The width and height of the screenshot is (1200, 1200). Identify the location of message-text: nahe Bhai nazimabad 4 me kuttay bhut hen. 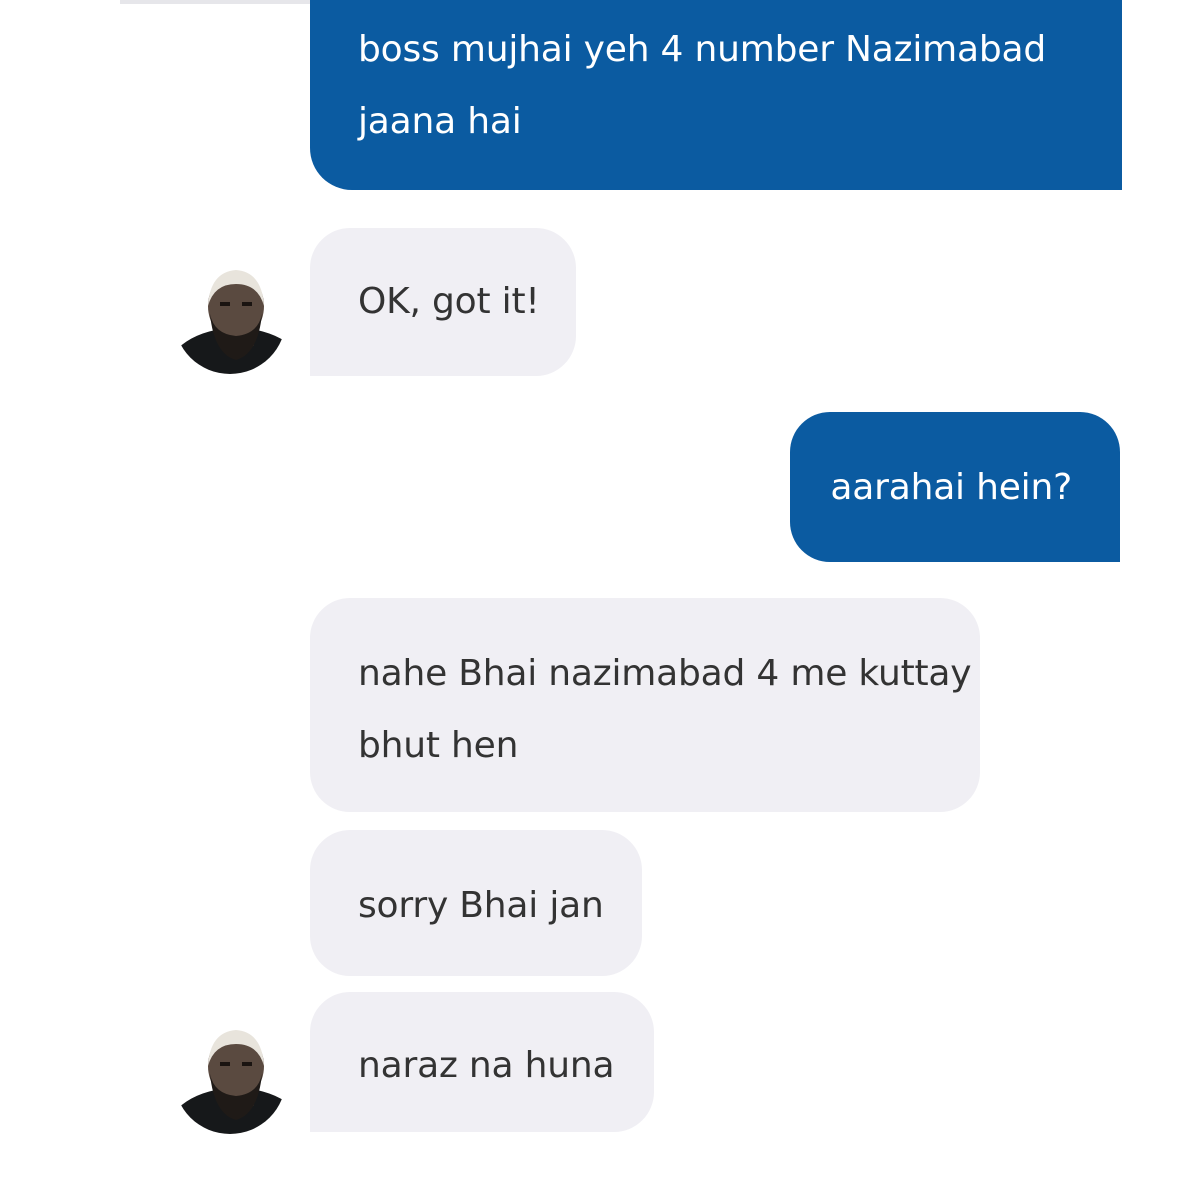
(665, 709).